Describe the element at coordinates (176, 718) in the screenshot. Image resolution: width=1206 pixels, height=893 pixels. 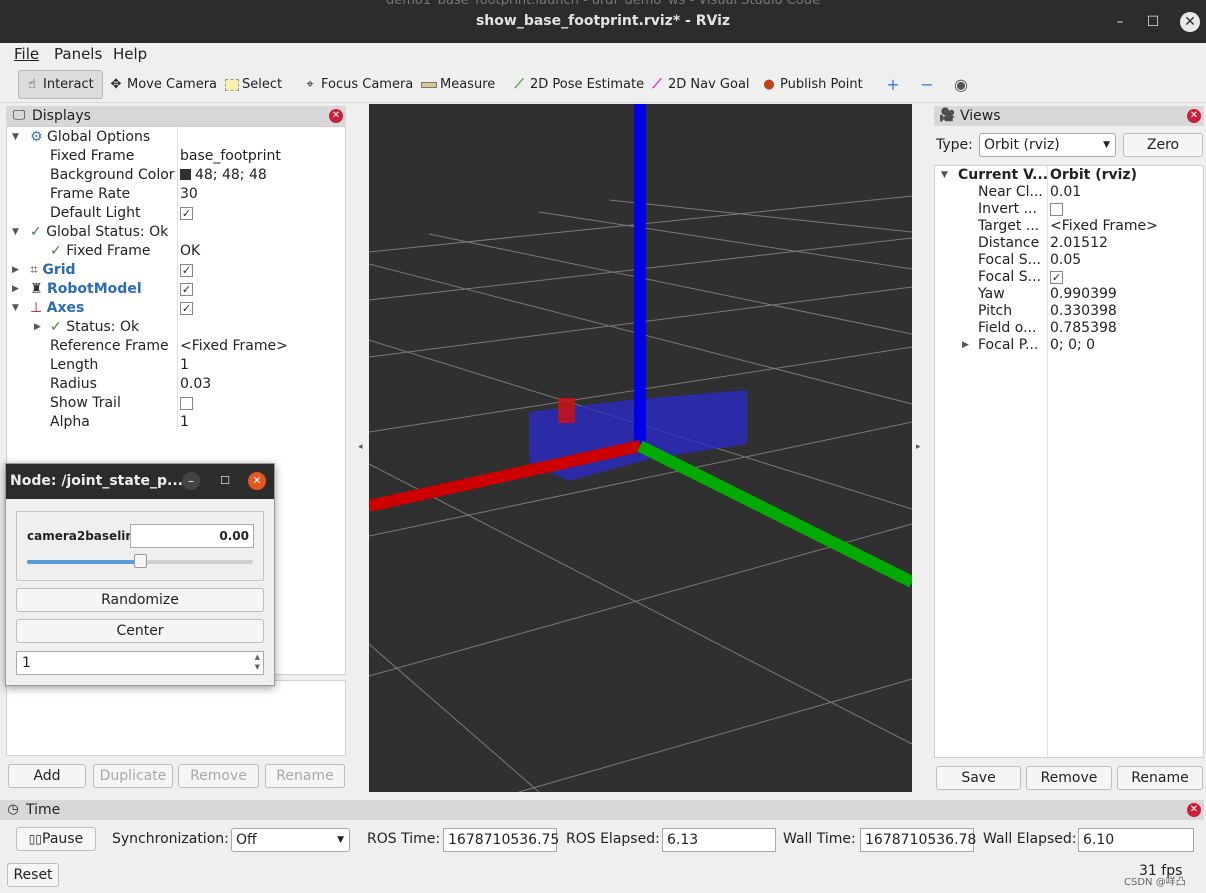
I see `property-description-box` at that location.